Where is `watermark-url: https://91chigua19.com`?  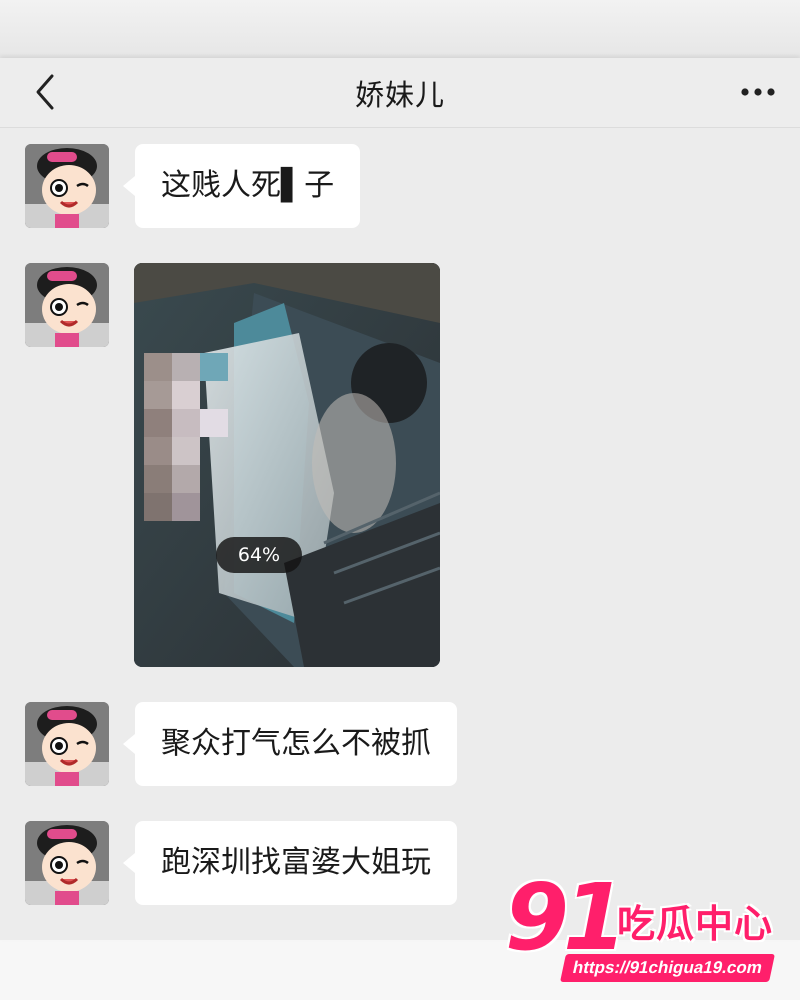
watermark-url: https://91chigua19.com is located at coordinates (667, 968).